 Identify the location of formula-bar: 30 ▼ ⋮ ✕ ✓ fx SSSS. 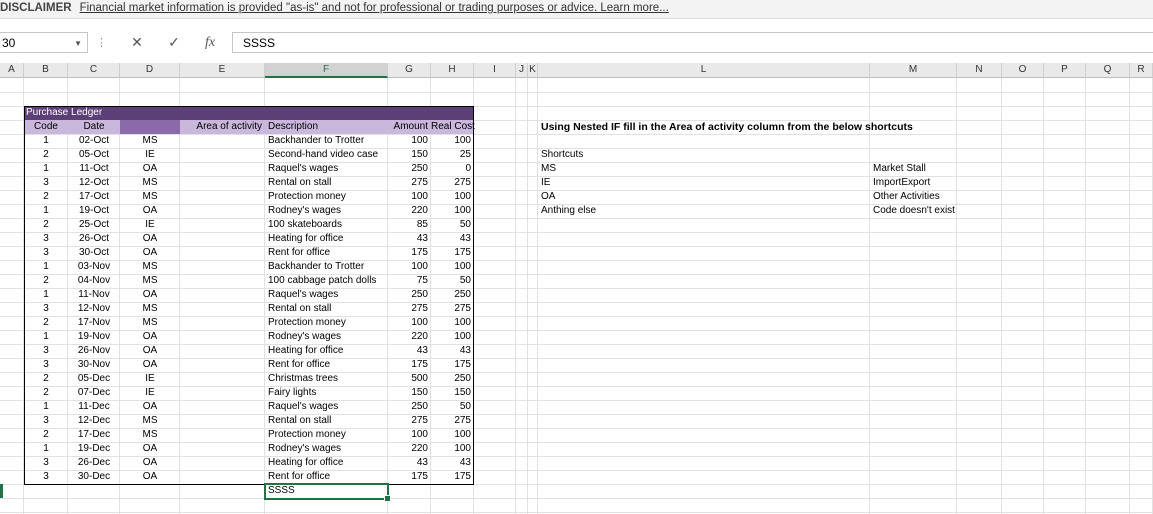
(576, 42).